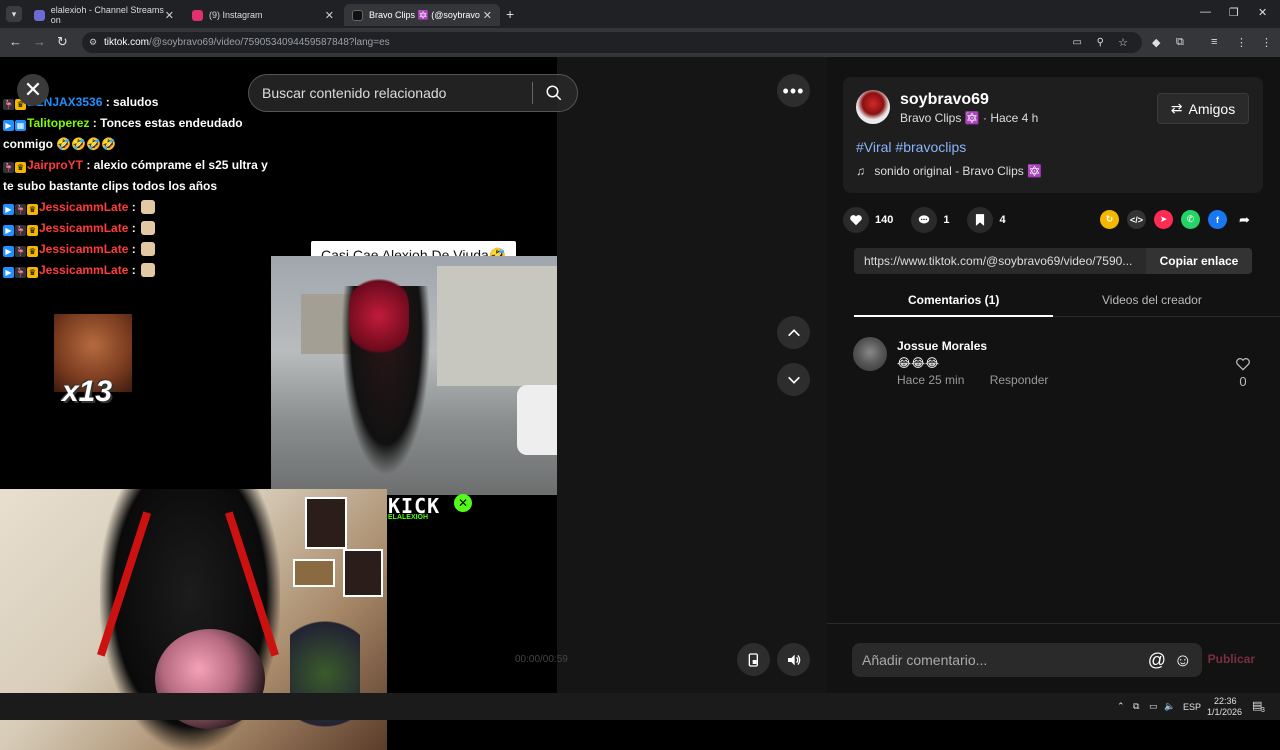 The width and height of the screenshot is (1280, 750). I want to click on tab-creator-videos: Videos del creador, so click(1152, 300).